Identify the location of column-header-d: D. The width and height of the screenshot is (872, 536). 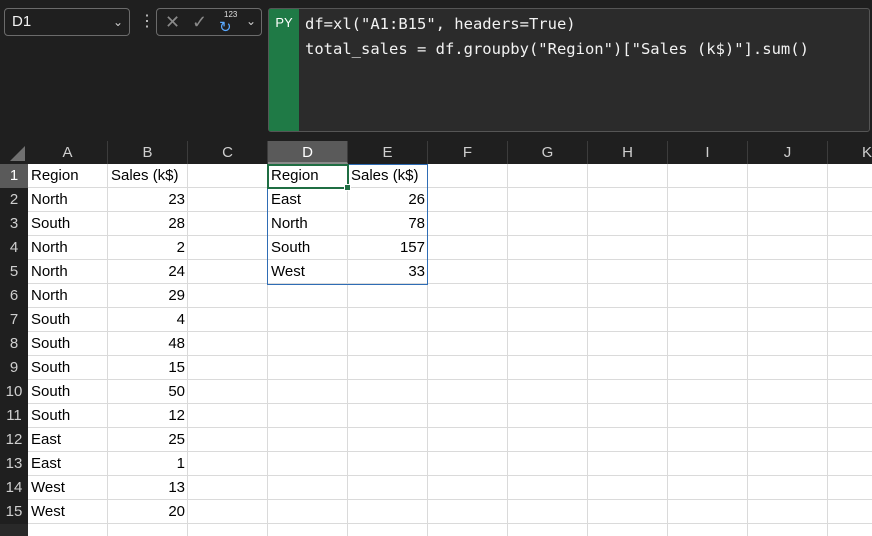
(308, 152).